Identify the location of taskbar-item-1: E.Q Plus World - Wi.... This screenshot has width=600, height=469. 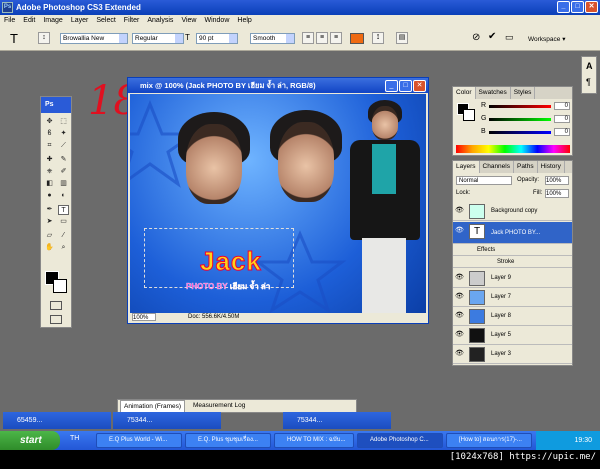
(139, 440).